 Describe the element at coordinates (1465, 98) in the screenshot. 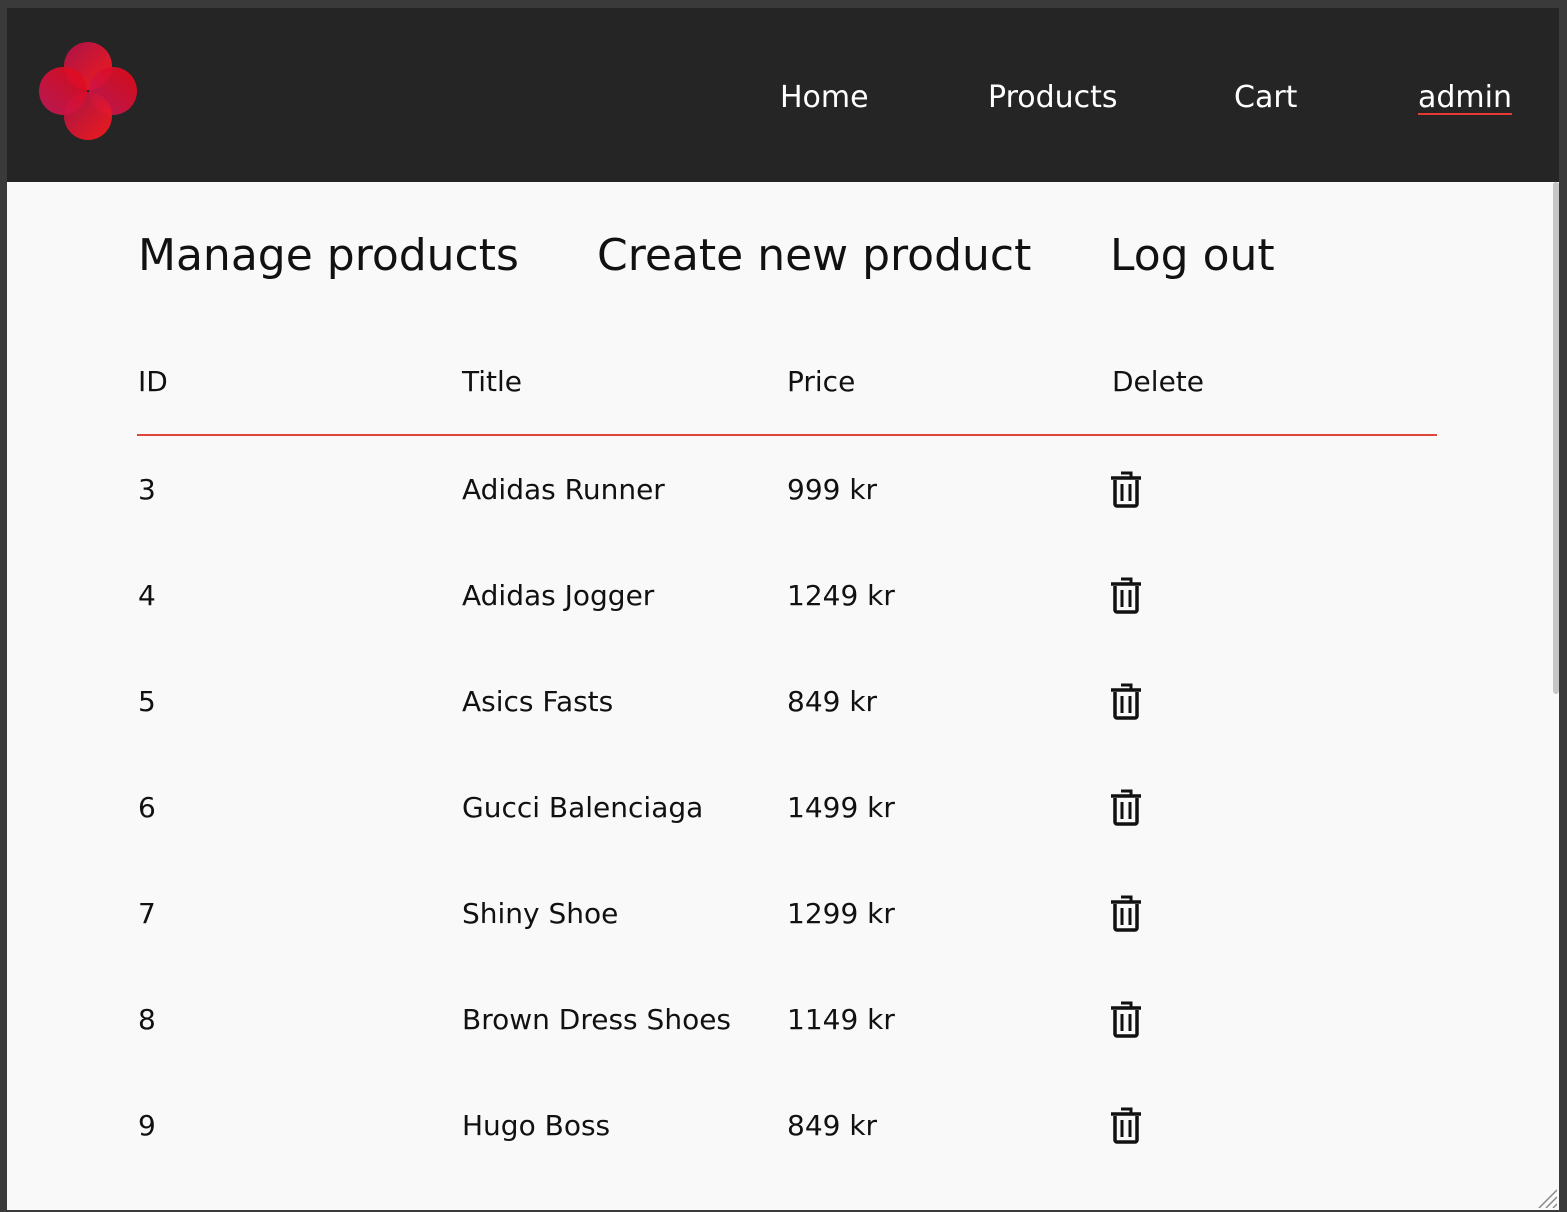

I see `nav-admin-link: admin` at that location.